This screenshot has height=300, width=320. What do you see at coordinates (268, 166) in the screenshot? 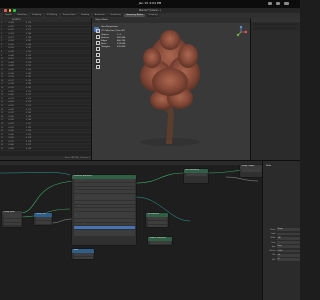
I see `properties-tab-label: Node` at bounding box center [268, 166].